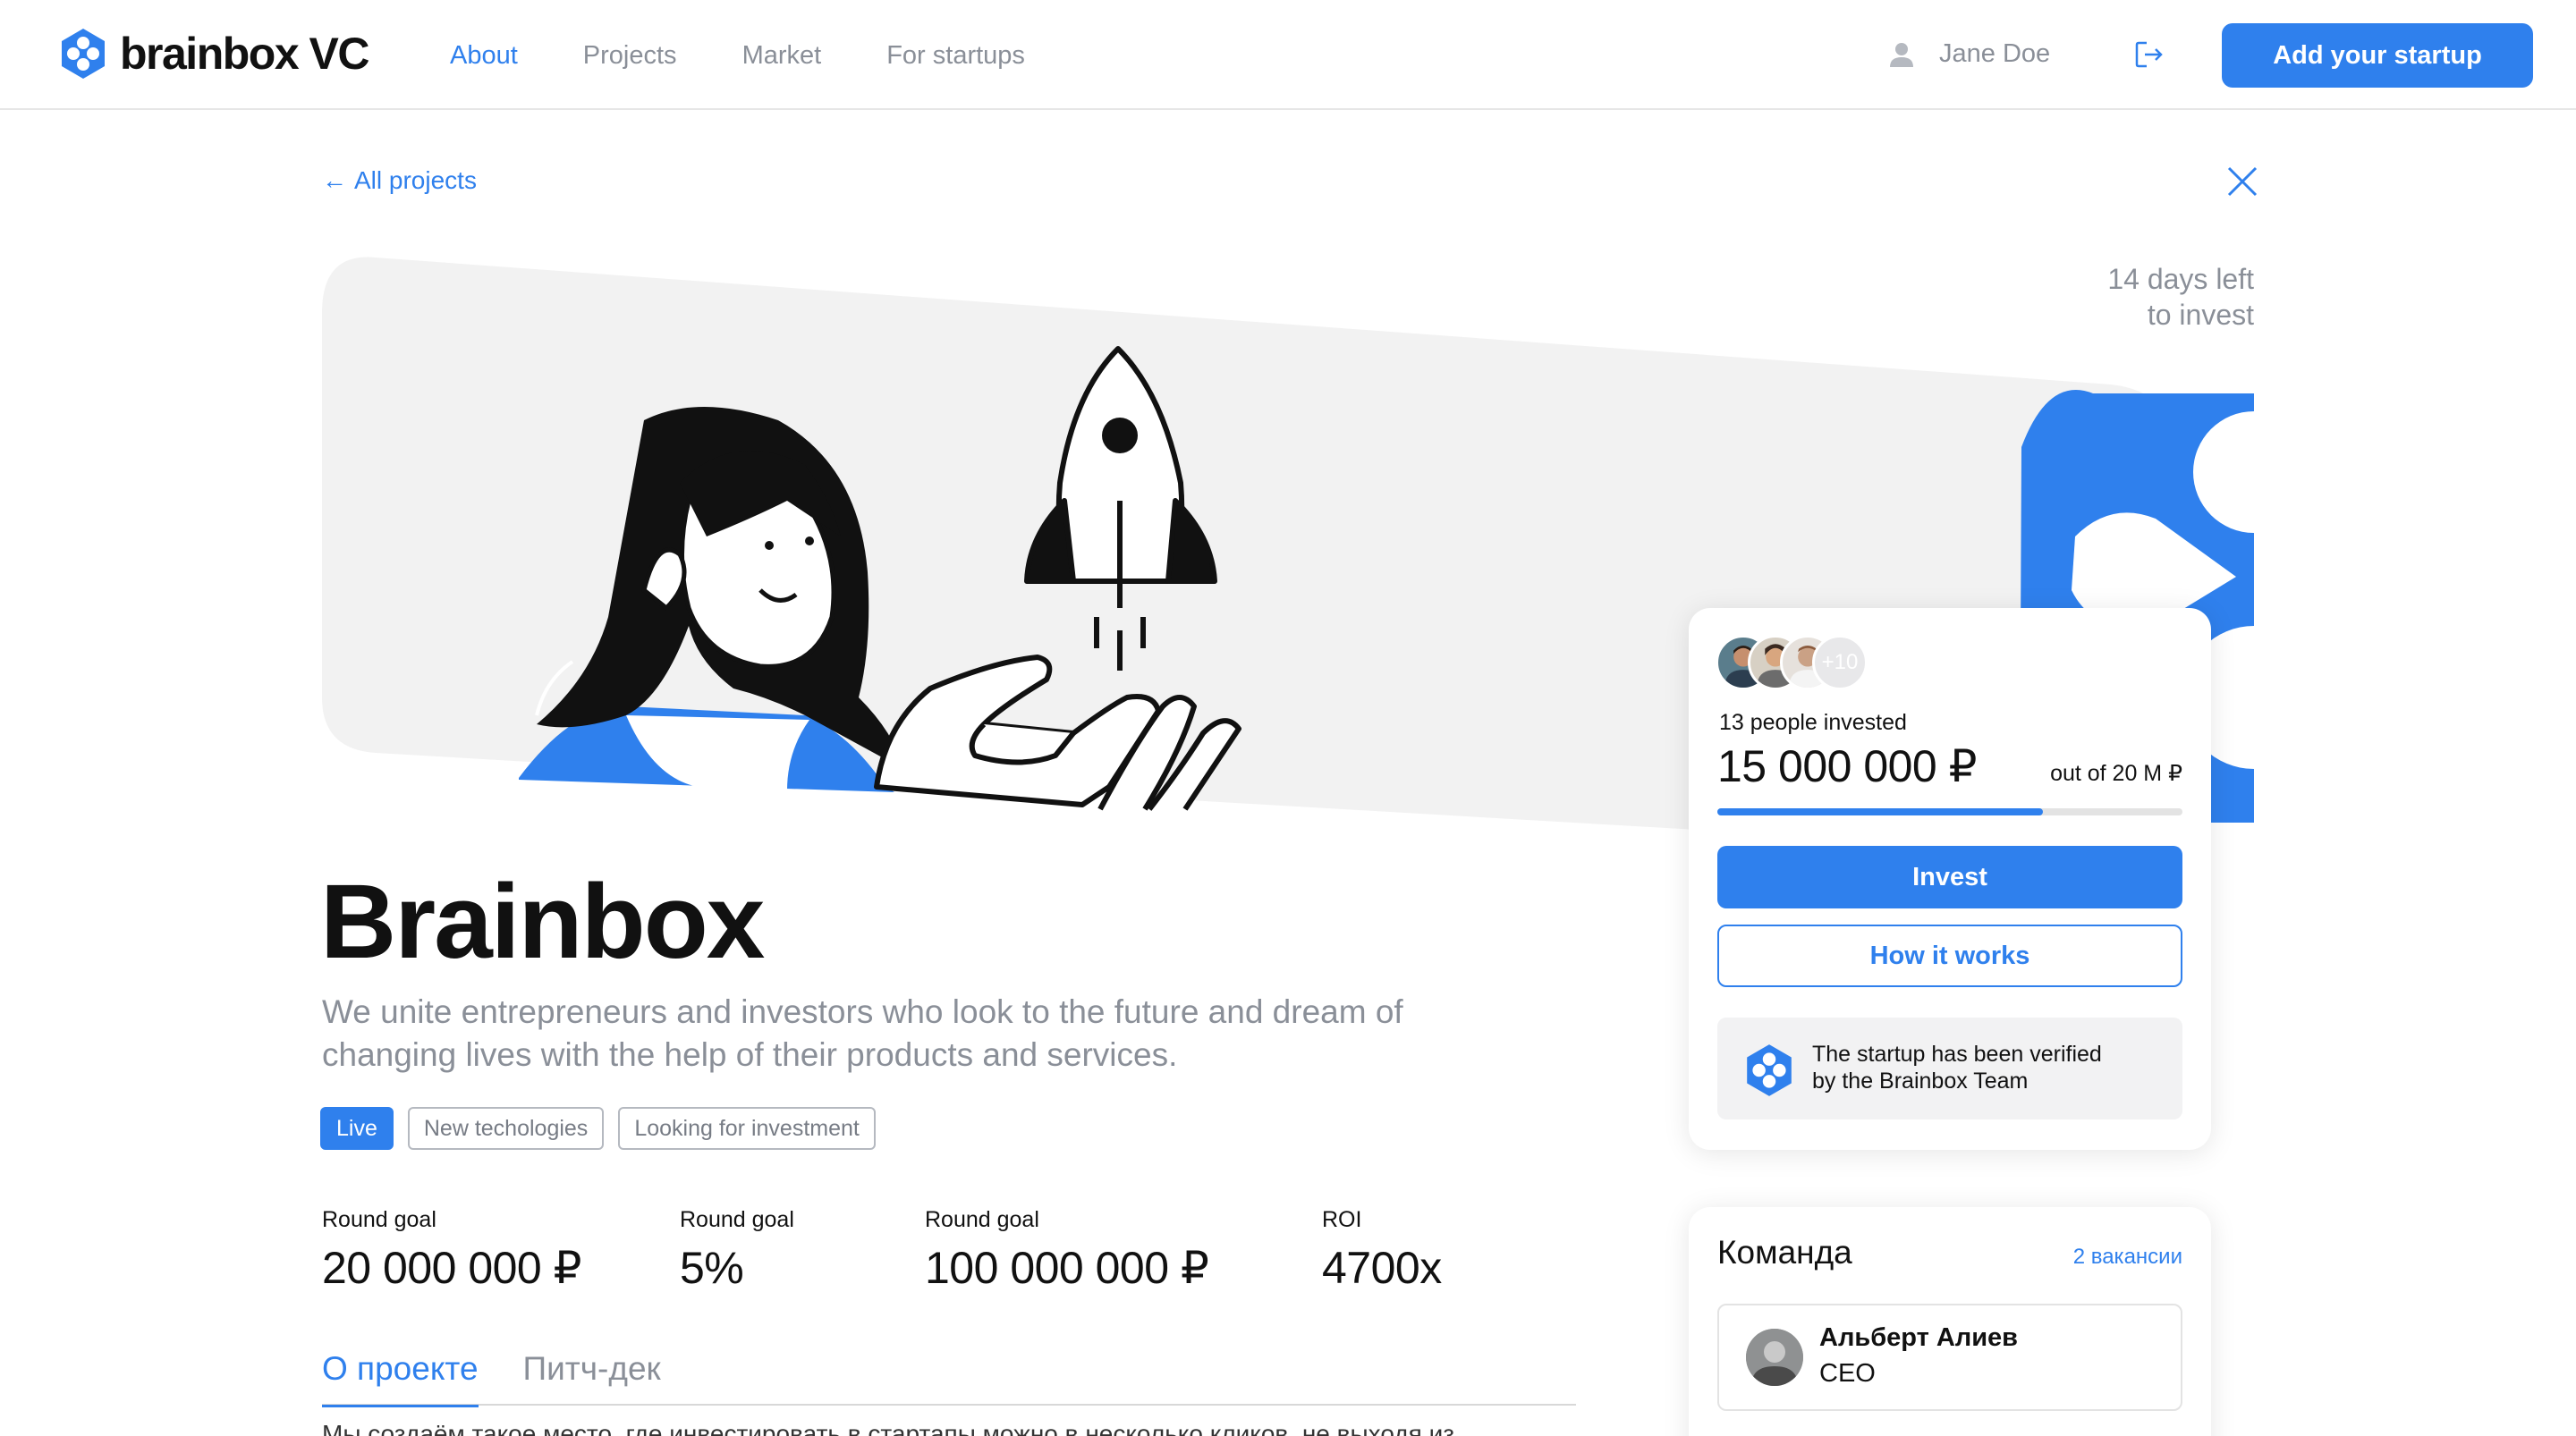 Image resolution: width=2576 pixels, height=1436 pixels. What do you see at coordinates (1901, 54) in the screenshot?
I see `user-icon` at bounding box center [1901, 54].